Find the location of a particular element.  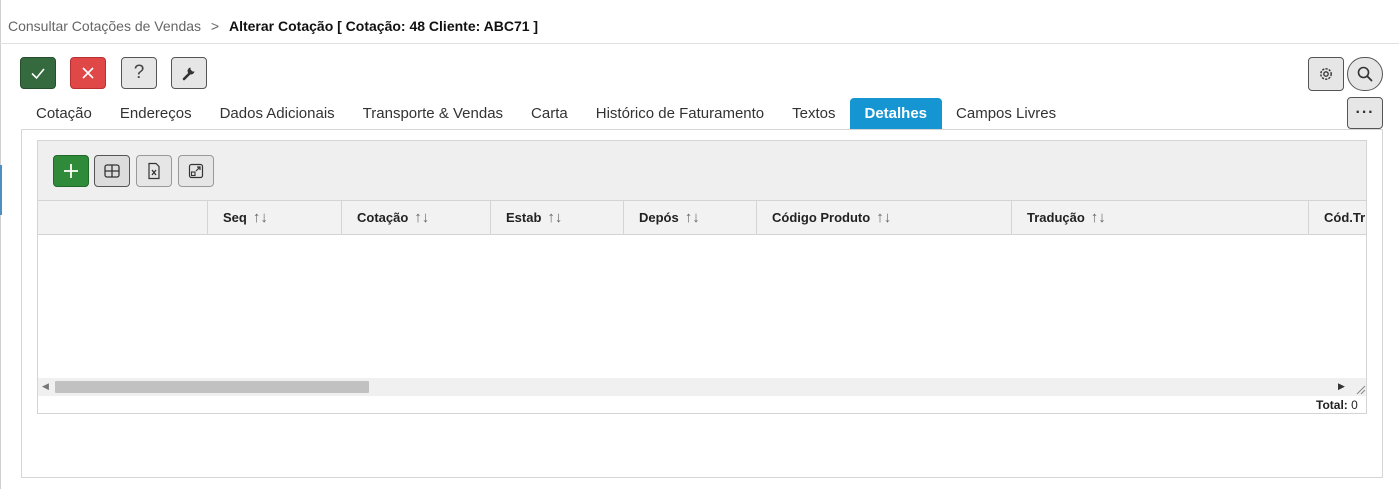

column-header-codigo-produto: Código Produto ↑↓ is located at coordinates (884, 218).